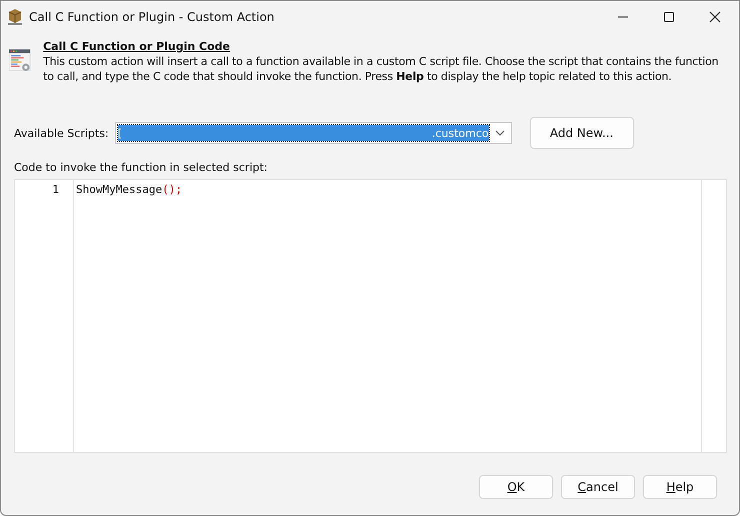  Describe the element at coordinates (129, 189) in the screenshot. I see `code-line: ShowMyMessage();` at that location.